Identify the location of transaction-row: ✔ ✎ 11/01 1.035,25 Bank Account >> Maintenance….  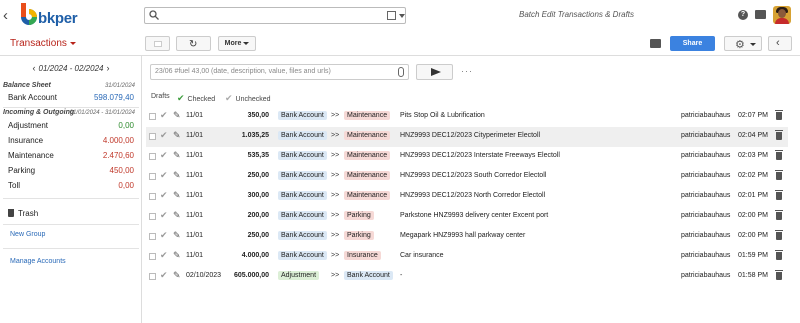
(467, 137).